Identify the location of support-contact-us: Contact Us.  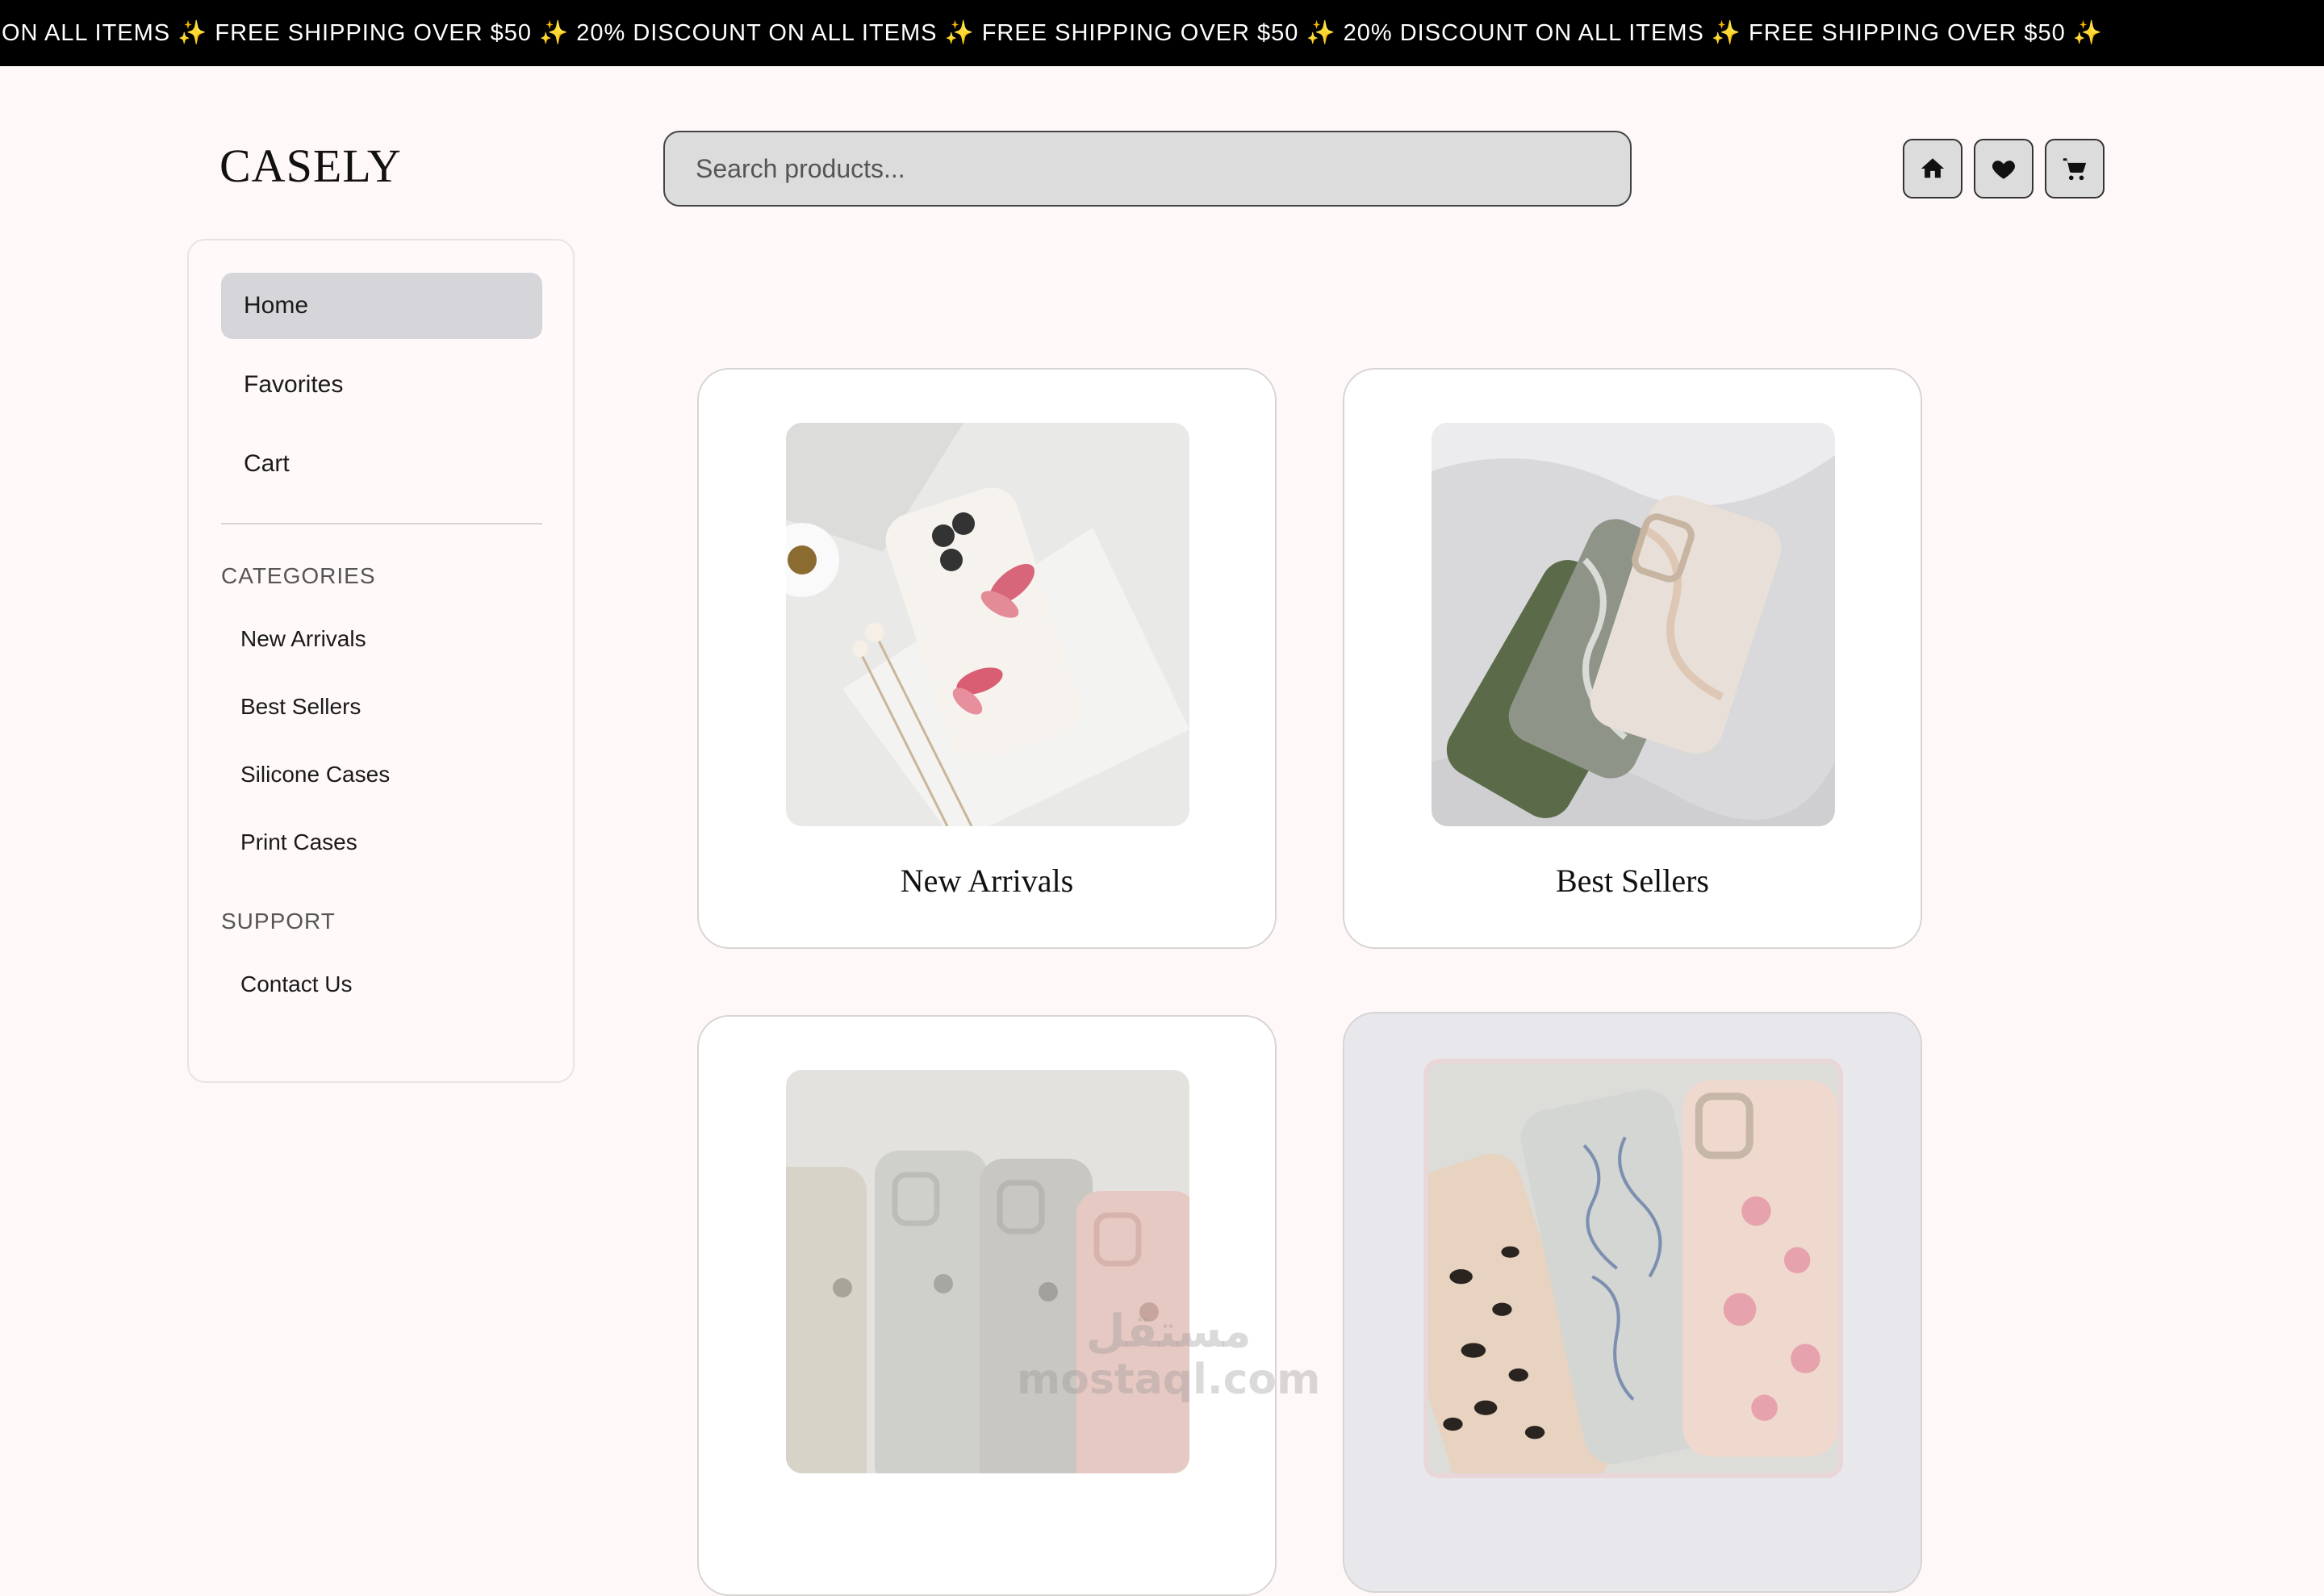
(296, 984).